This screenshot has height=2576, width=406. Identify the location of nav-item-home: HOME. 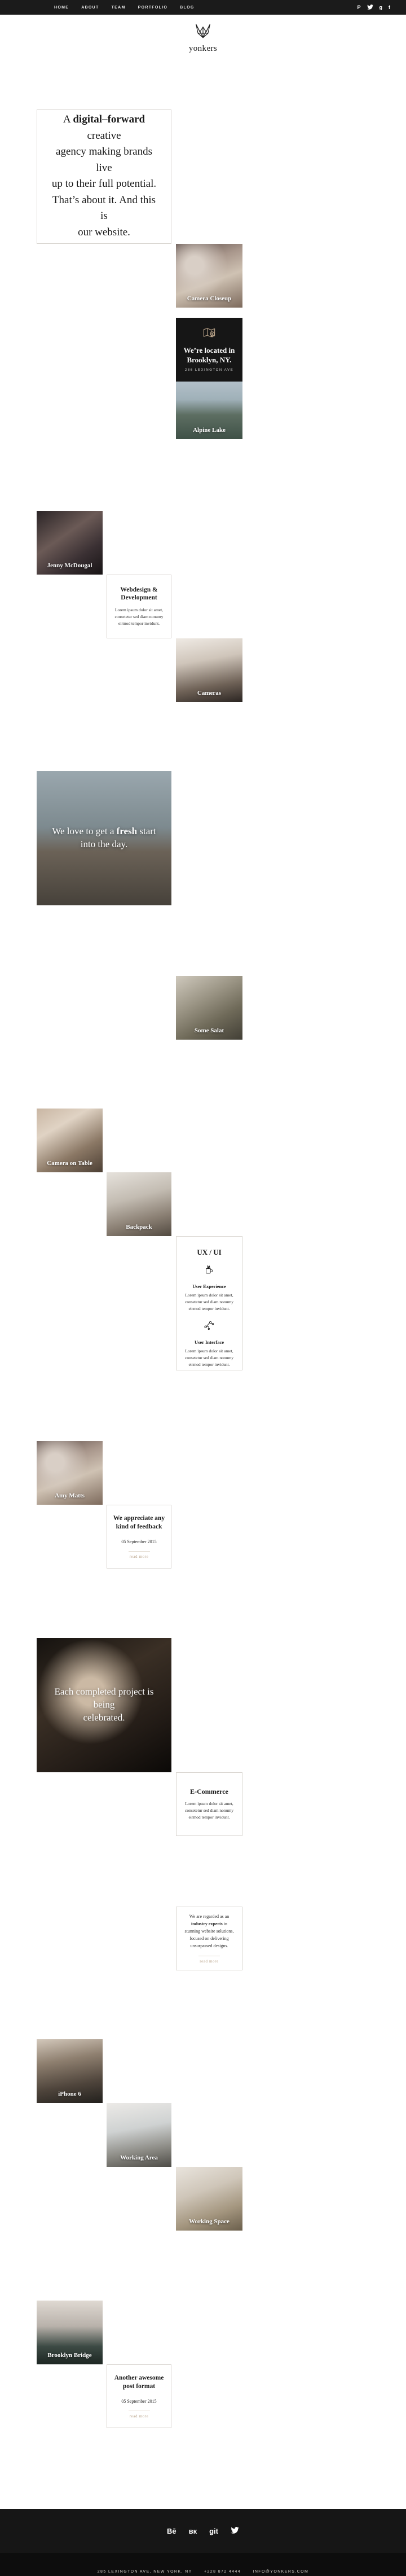
(62, 8).